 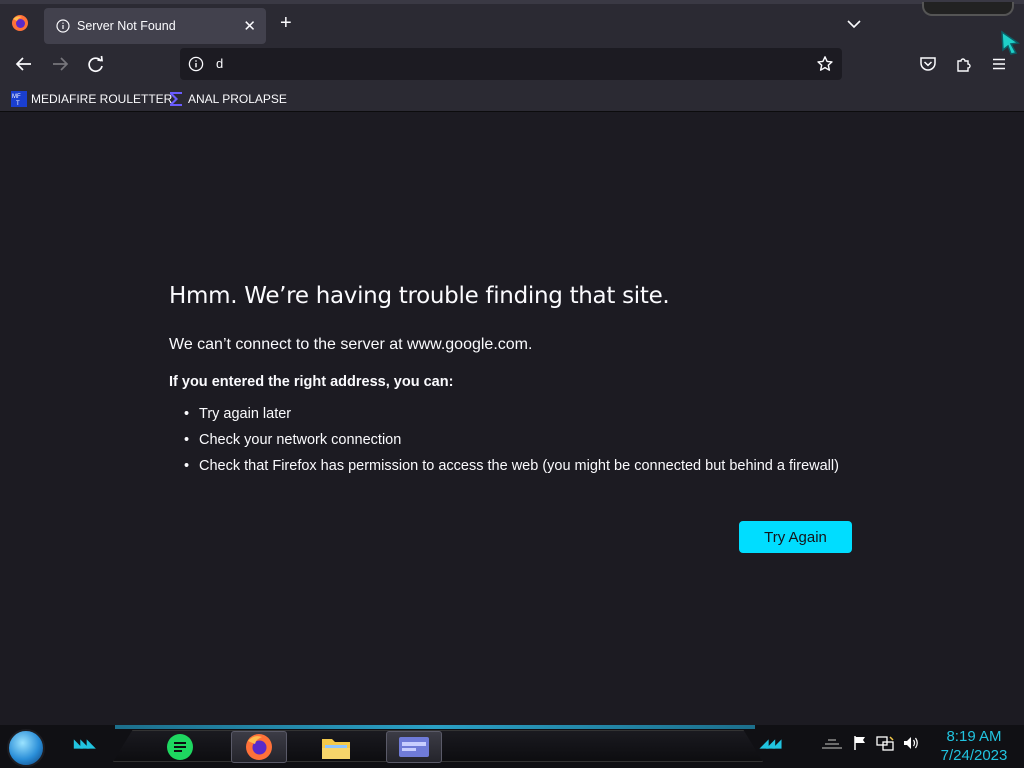 I want to click on taskbar-window-app, so click(x=414, y=747).